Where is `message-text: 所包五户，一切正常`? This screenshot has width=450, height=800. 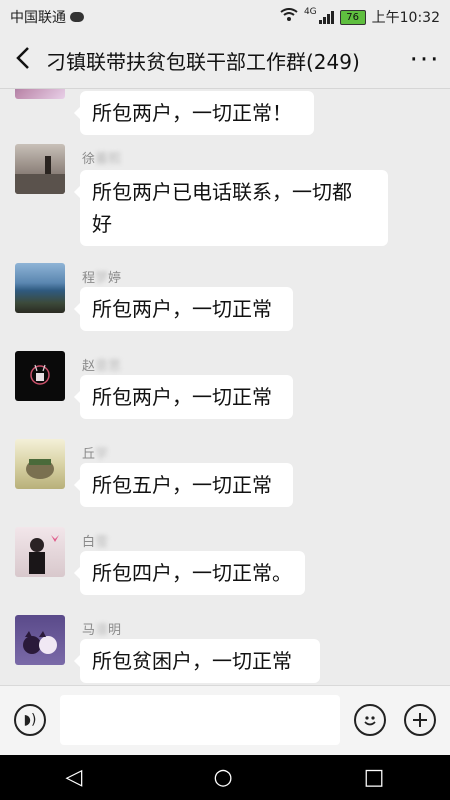
message-text: 所包五户，一切正常 is located at coordinates (182, 485).